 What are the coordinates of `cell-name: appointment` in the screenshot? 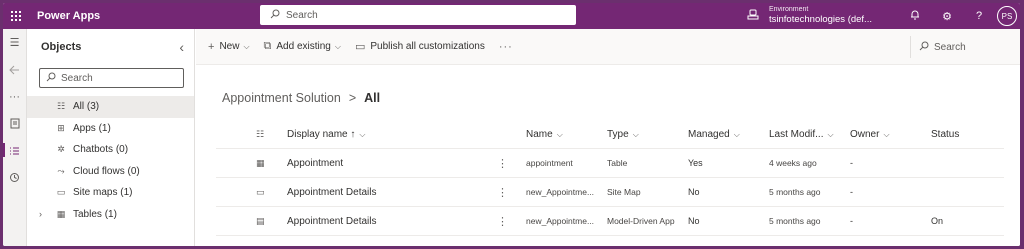 It's located at (549, 163).